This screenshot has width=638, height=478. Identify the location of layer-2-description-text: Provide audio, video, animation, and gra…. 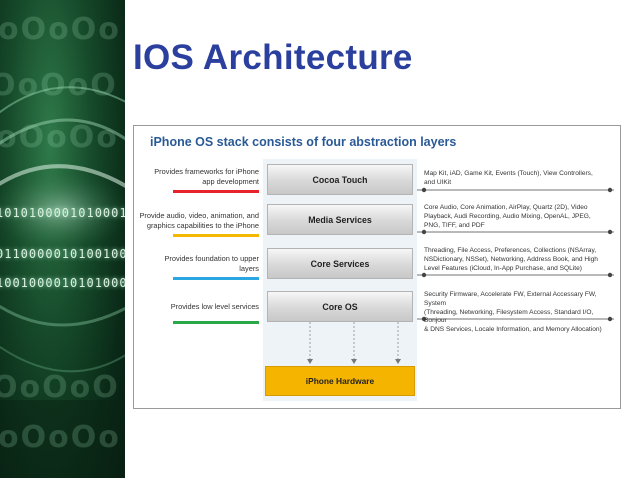
(199, 220).